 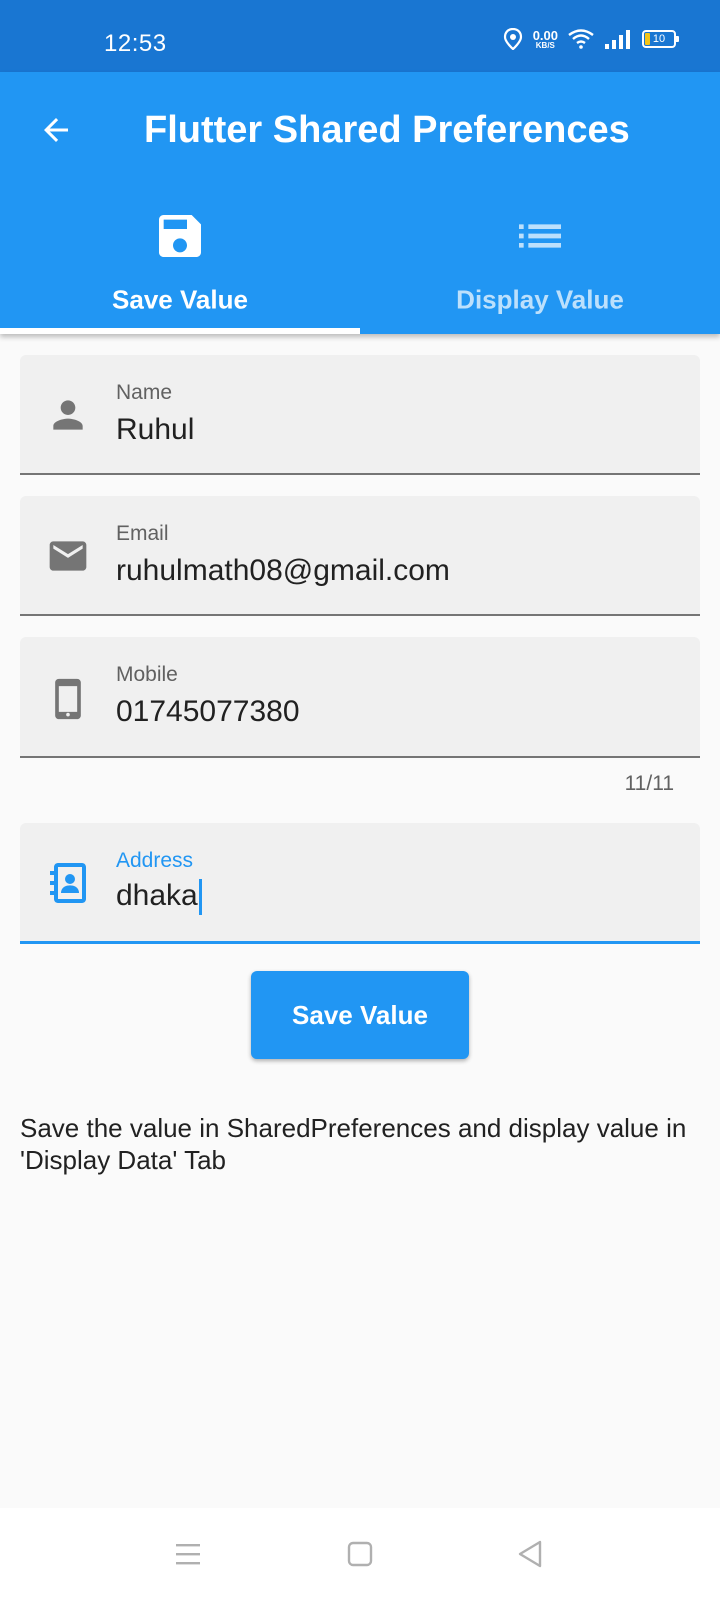 I want to click on tab-save-label: Save Value, so click(x=180, y=299).